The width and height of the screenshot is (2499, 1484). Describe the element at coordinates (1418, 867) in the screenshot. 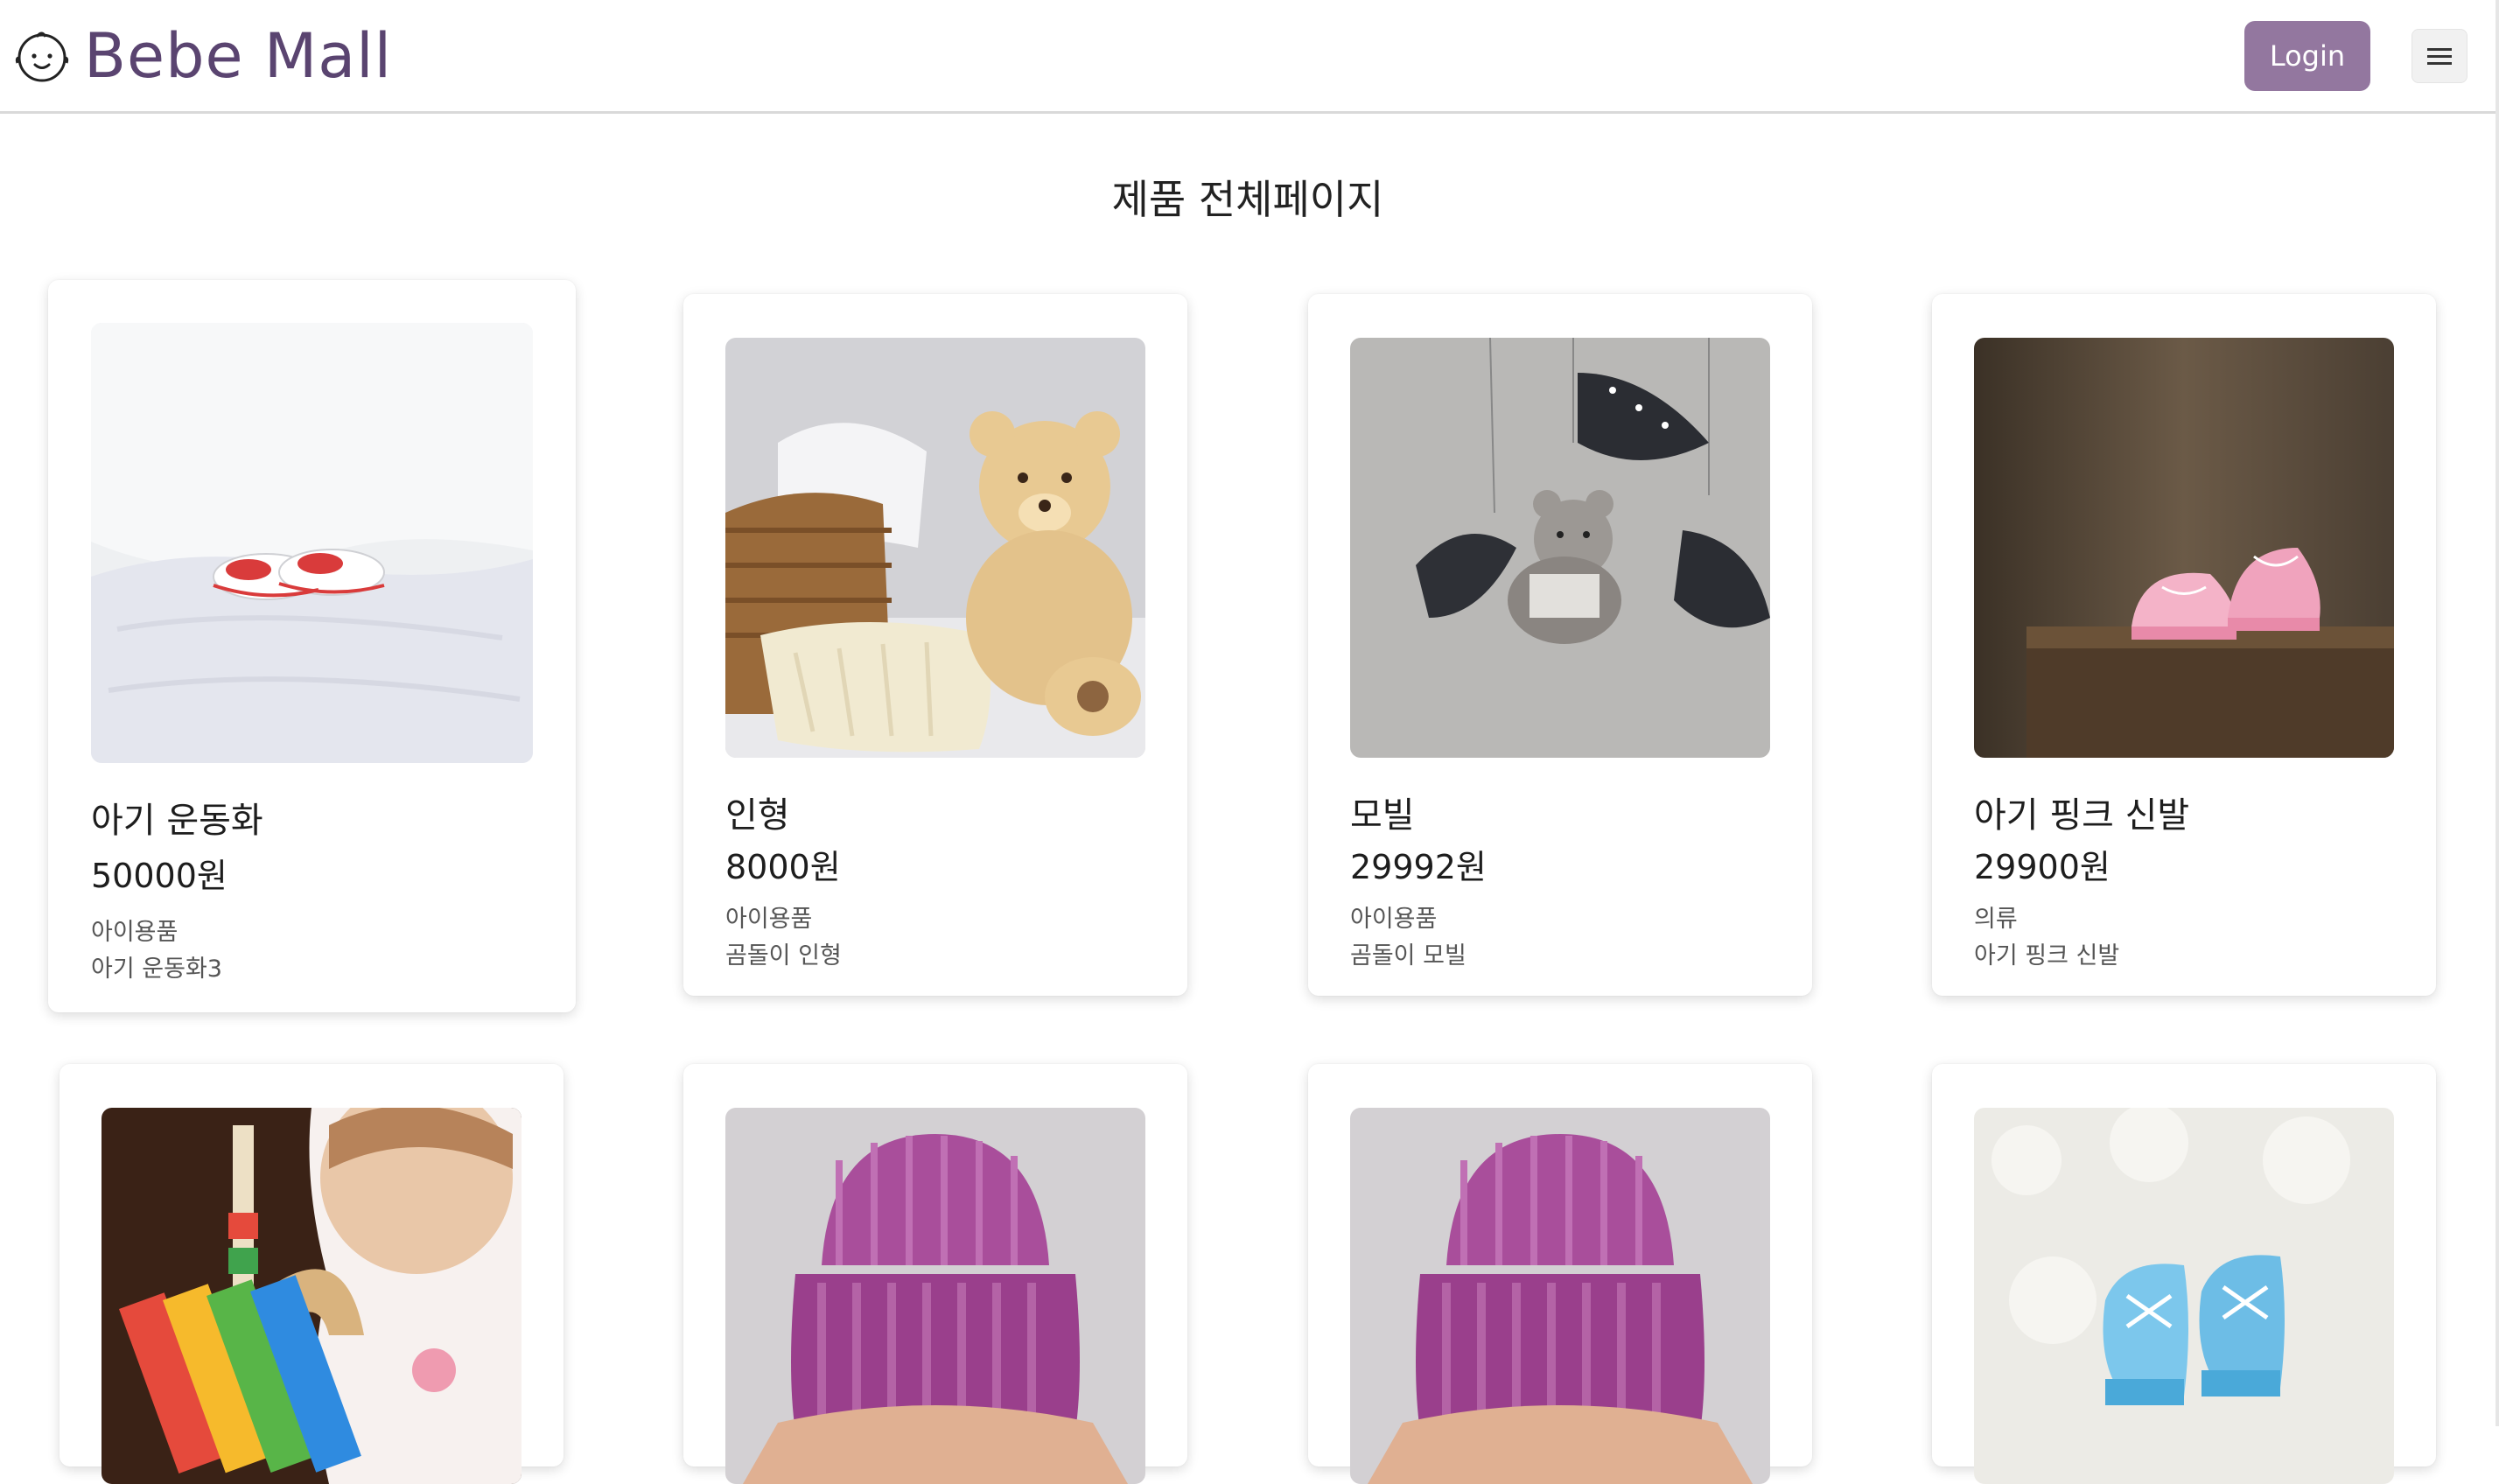

I see `product-price: 29992원` at that location.